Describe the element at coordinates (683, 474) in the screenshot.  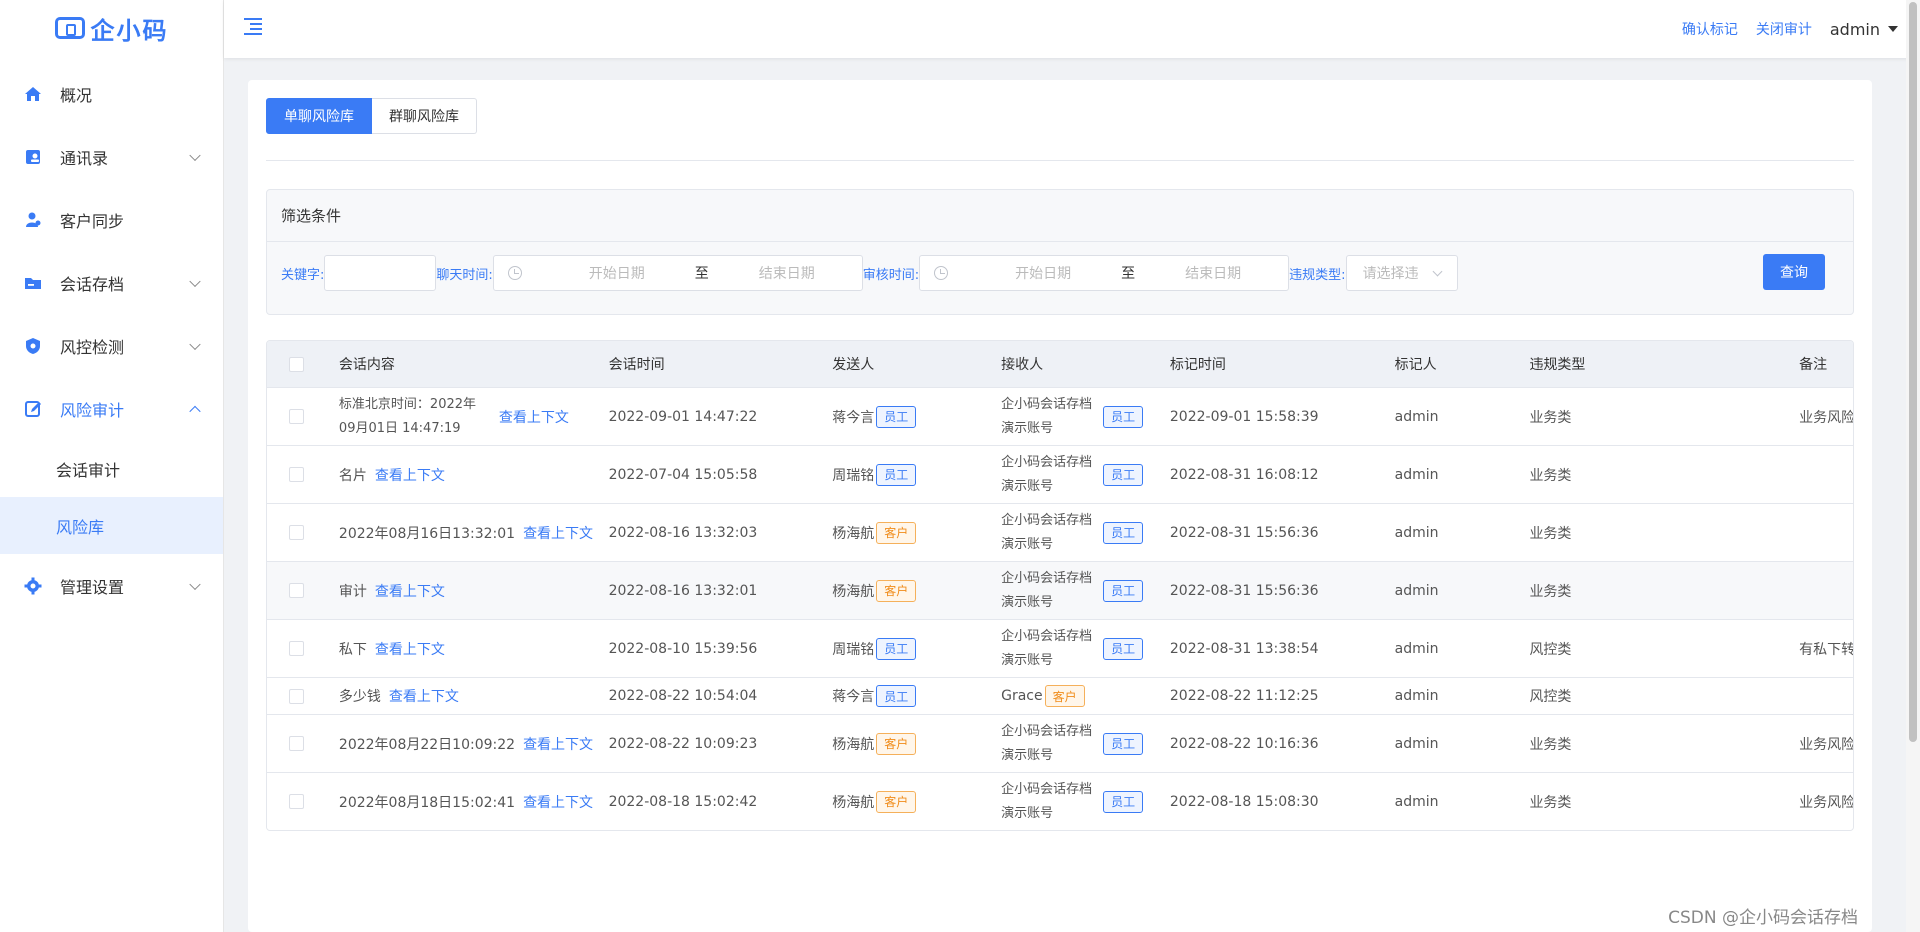
I see `session-time: 2022-07-04 15:05:58` at that location.